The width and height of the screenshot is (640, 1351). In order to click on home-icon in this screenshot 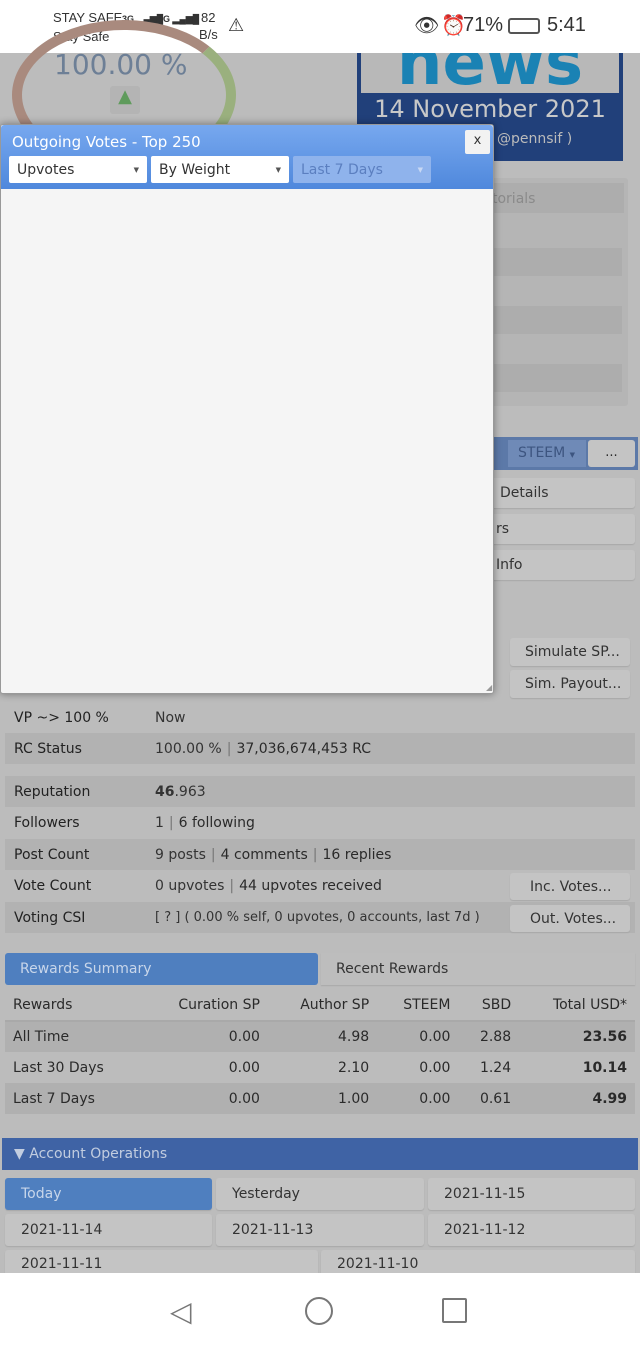, I will do `click(319, 1311)`.